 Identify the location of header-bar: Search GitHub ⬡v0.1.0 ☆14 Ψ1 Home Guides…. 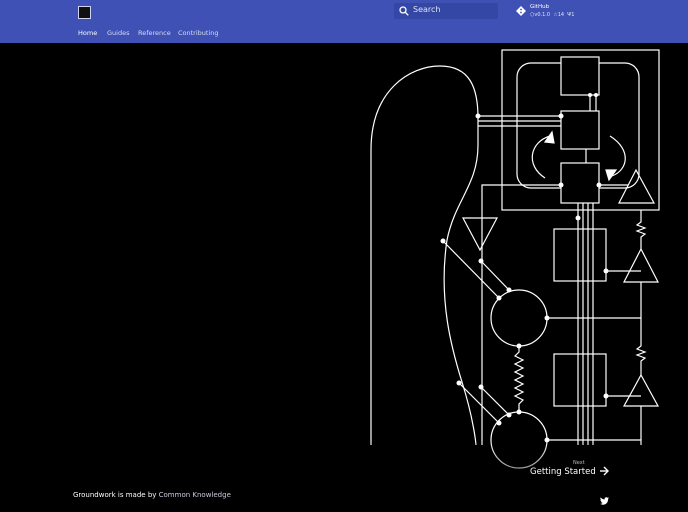
(344, 21).